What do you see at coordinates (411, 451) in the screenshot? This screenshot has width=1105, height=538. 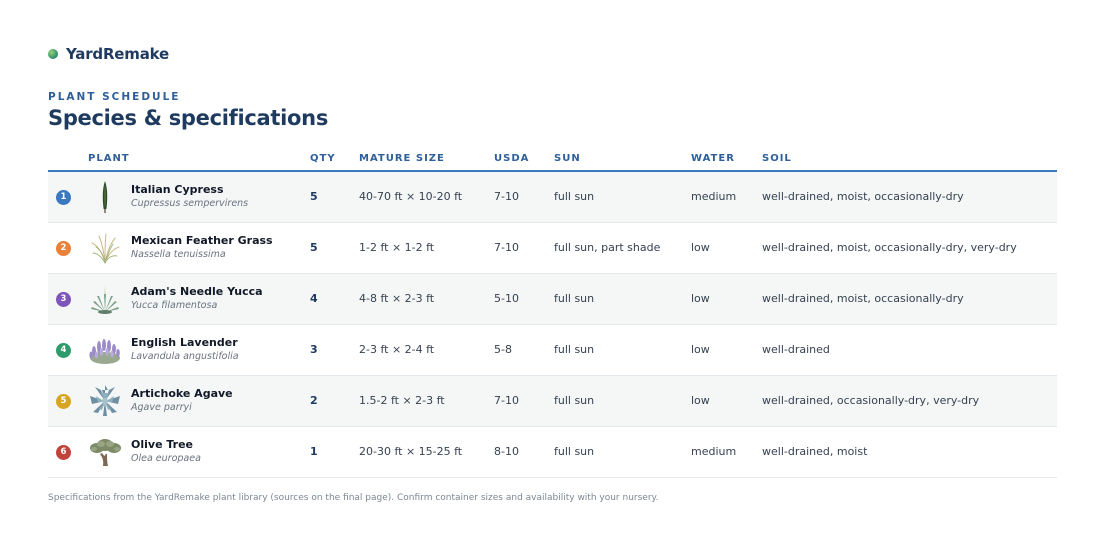 I see `plant-mature-size: 20-30 ft × 15-25 ft` at bounding box center [411, 451].